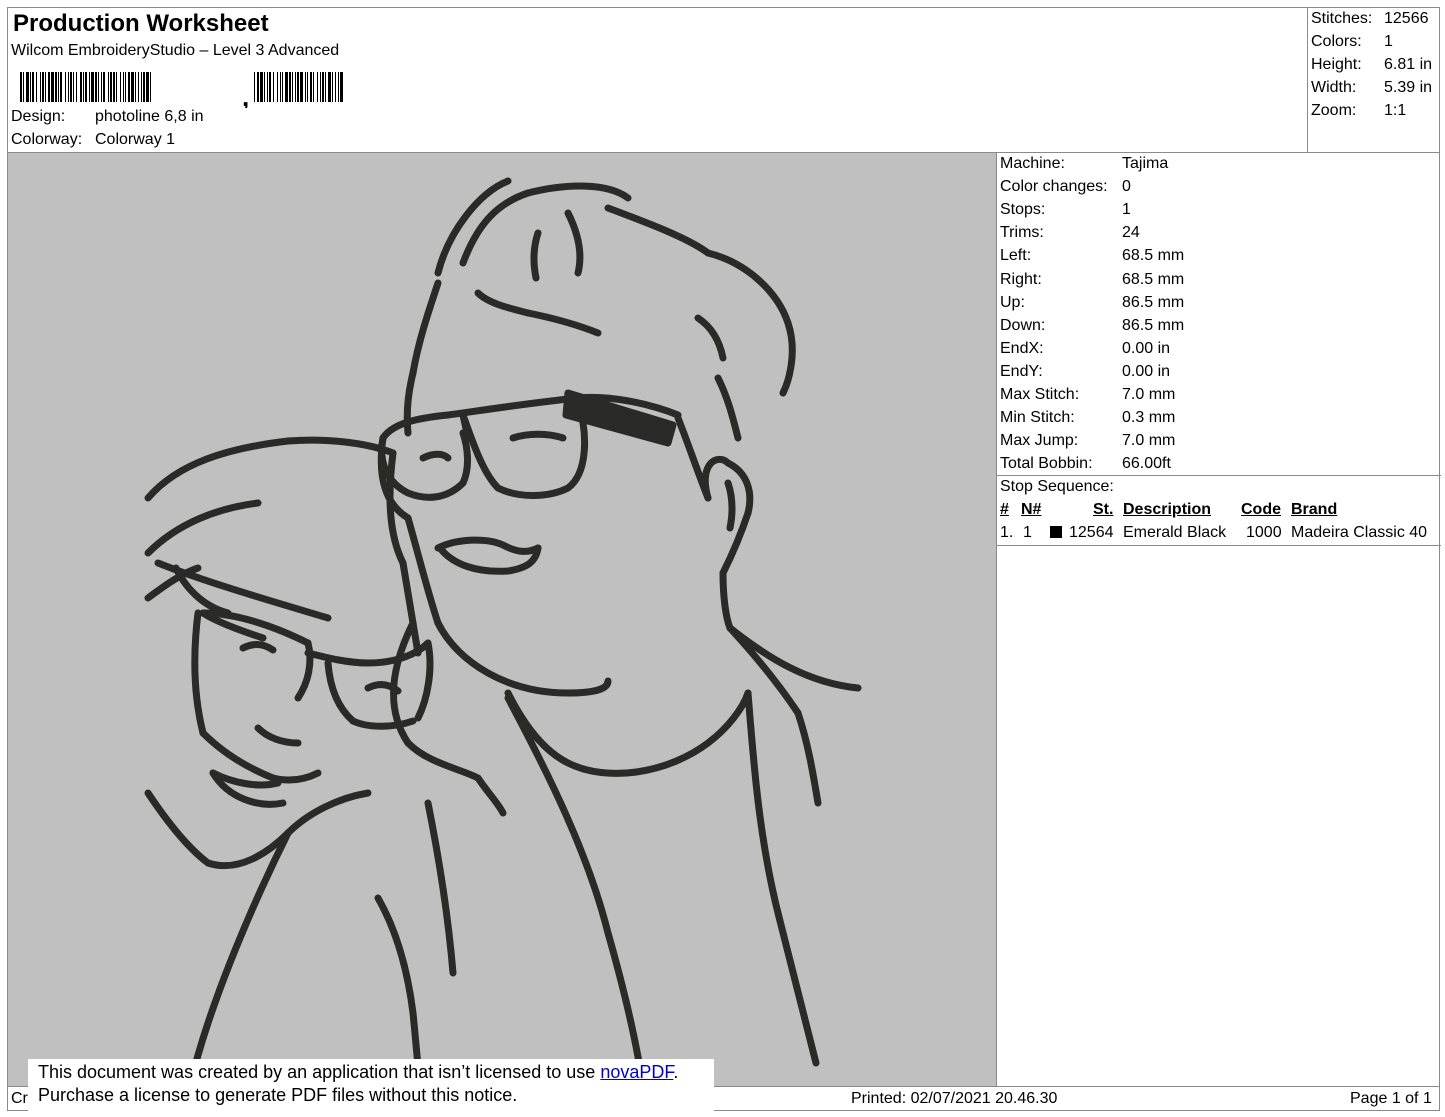 The width and height of the screenshot is (1445, 1117). I want to click on design-value: photoline 6,8 in, so click(149, 116).